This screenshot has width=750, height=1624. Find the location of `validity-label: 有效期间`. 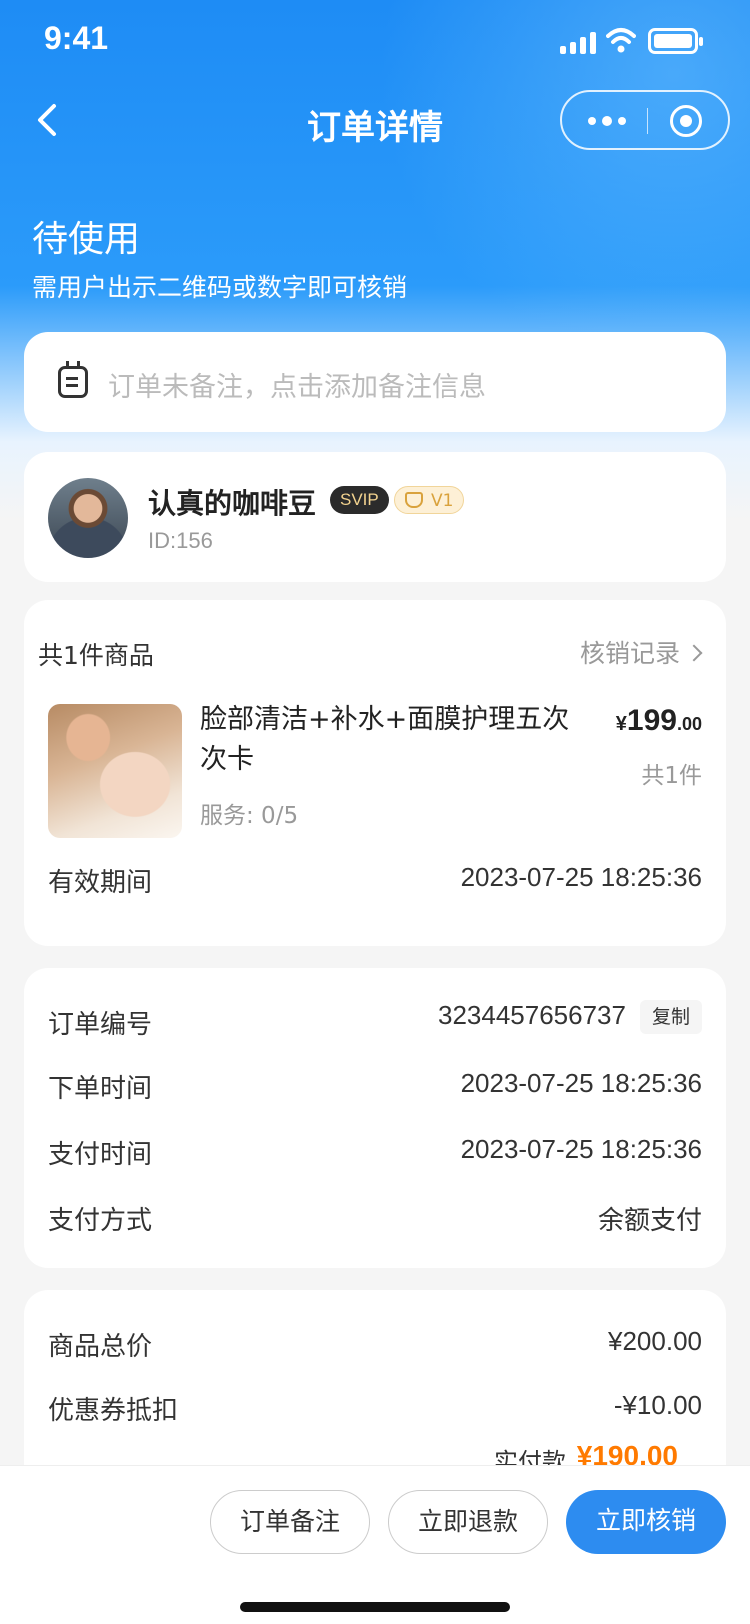

validity-label: 有效期间 is located at coordinates (100, 883).